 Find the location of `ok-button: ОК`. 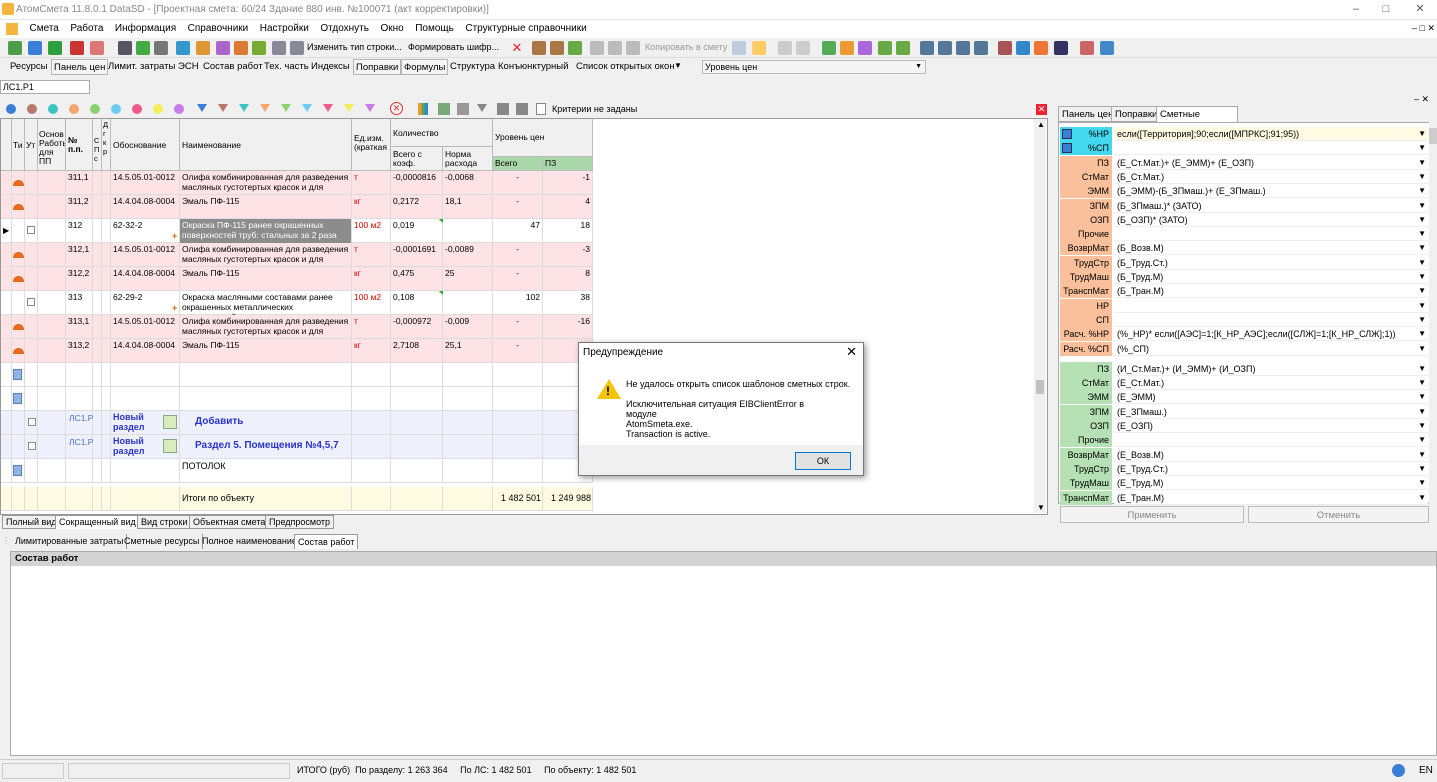

ok-button: ОК is located at coordinates (823, 461).